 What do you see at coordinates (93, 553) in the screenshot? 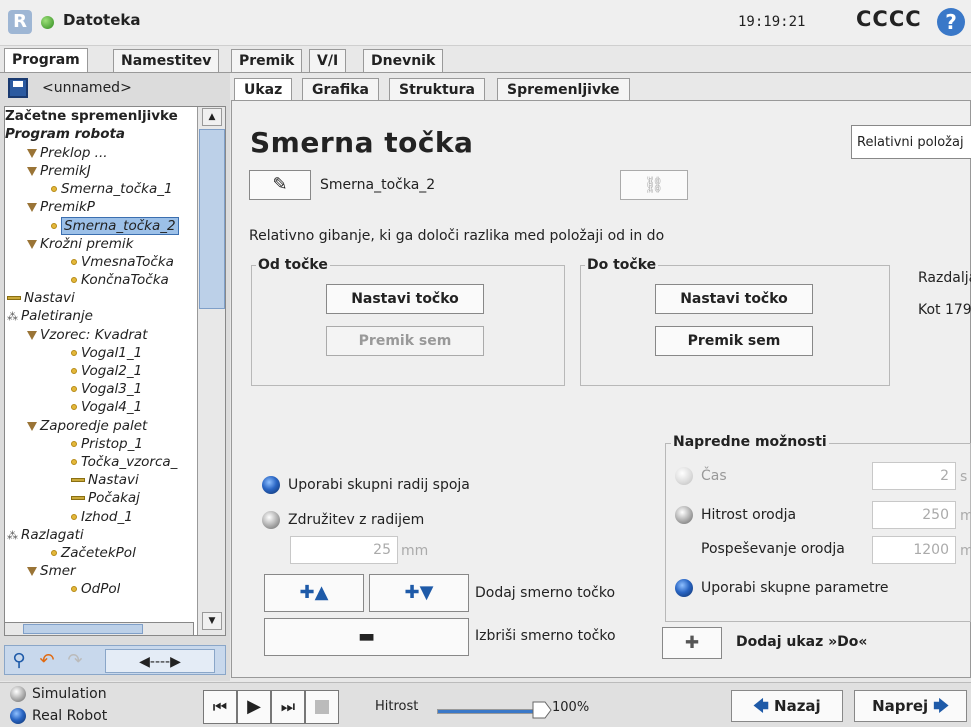
I see `tree-item: ZačetekPol` at bounding box center [93, 553].